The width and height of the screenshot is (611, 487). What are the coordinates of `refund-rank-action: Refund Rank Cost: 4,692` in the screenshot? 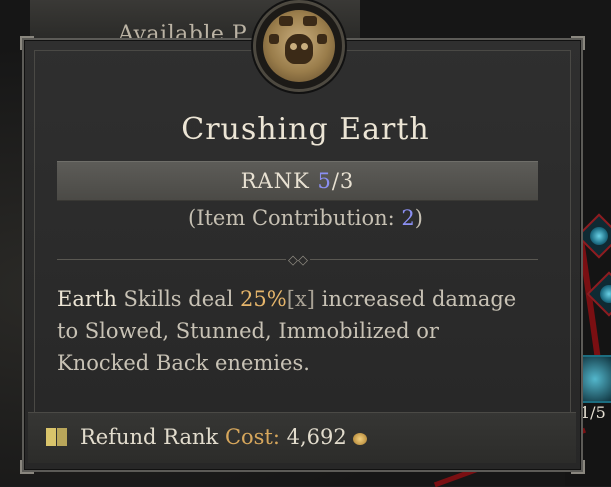 It's located at (223, 437).